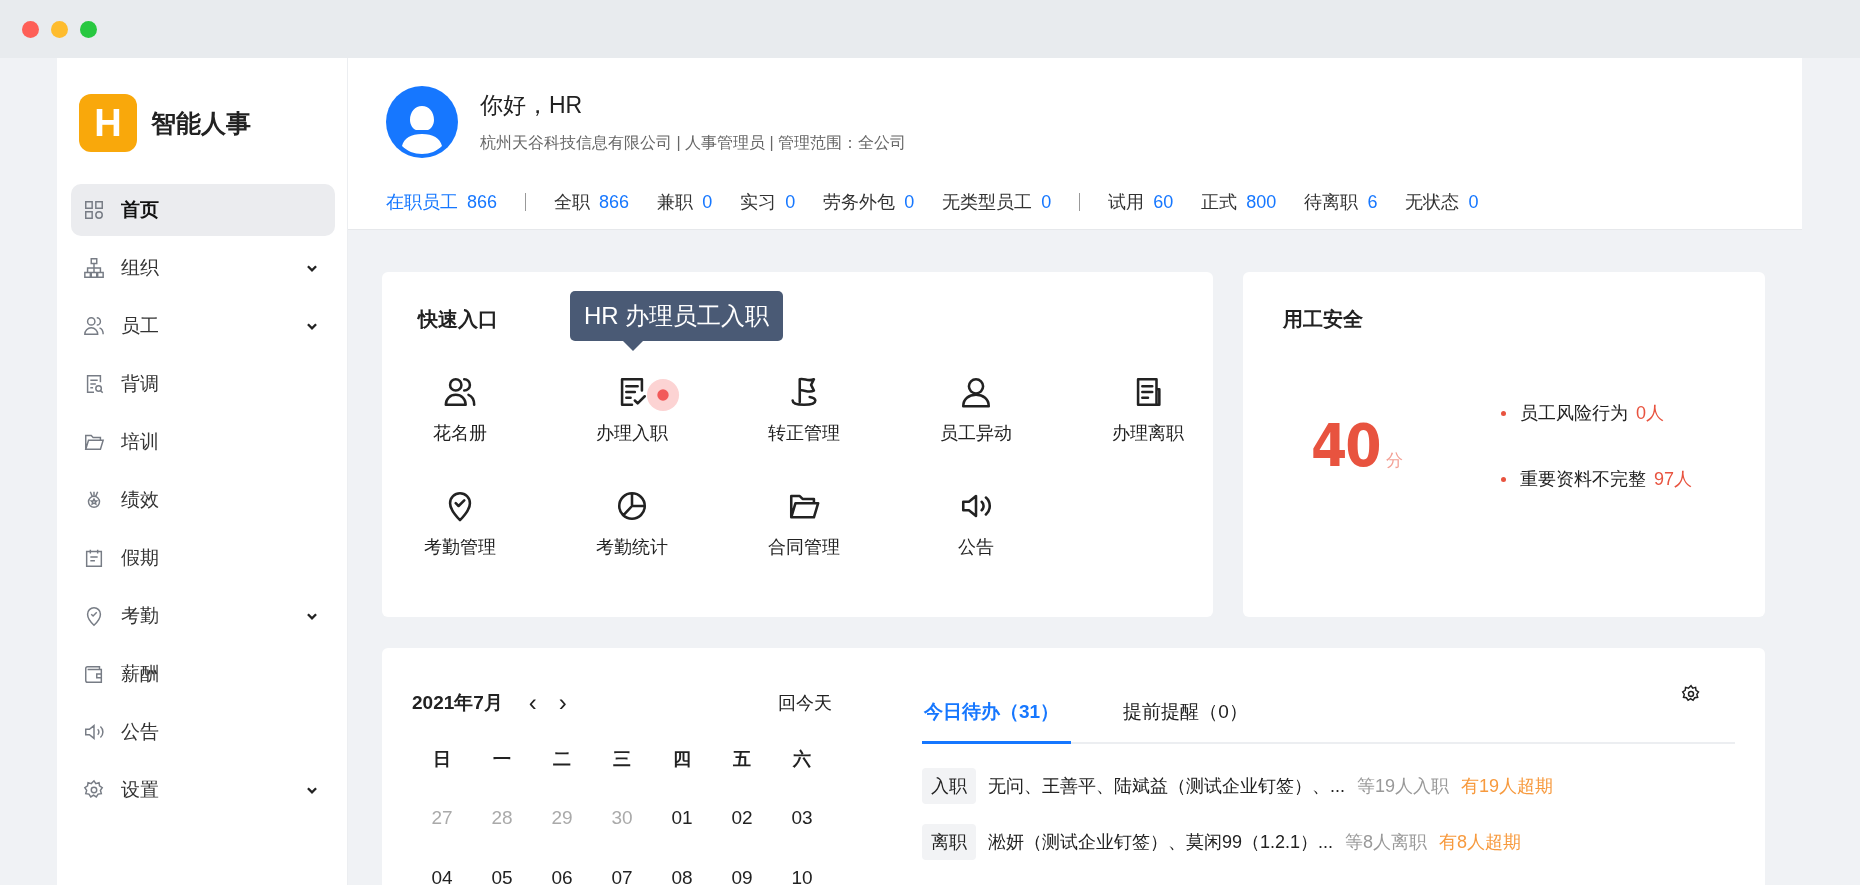 This screenshot has width=1860, height=885. I want to click on quick-entry-button: 花名册, so click(460, 410).